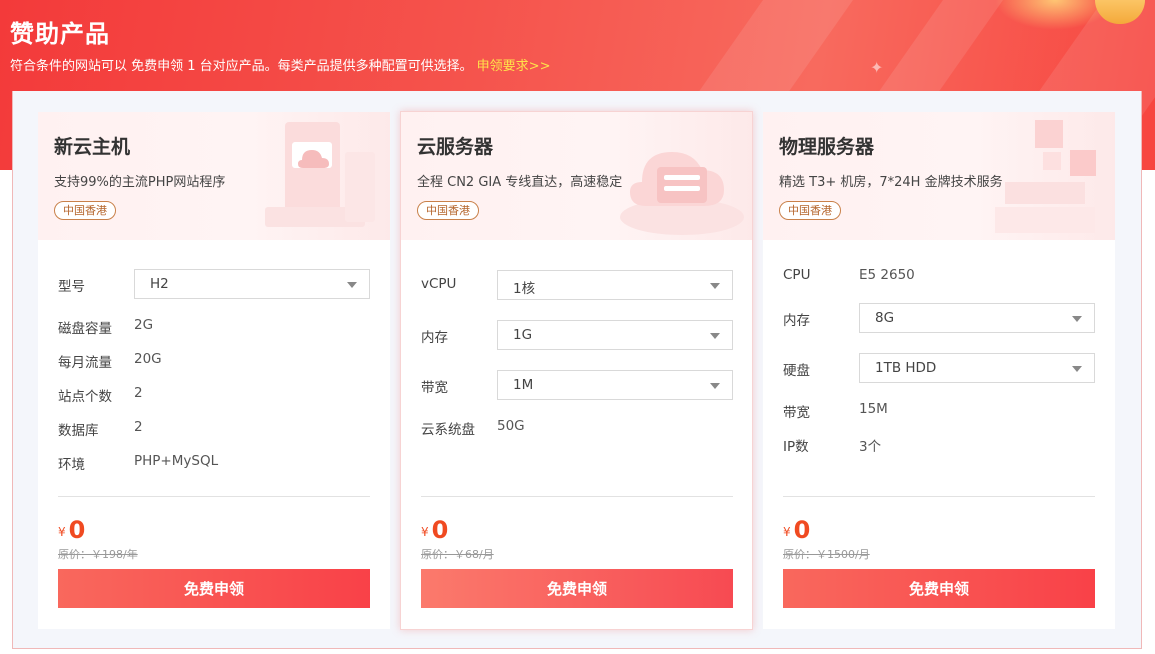 The image size is (1155, 654). Describe the element at coordinates (885, 318) in the screenshot. I see `select-value: 8G` at that location.